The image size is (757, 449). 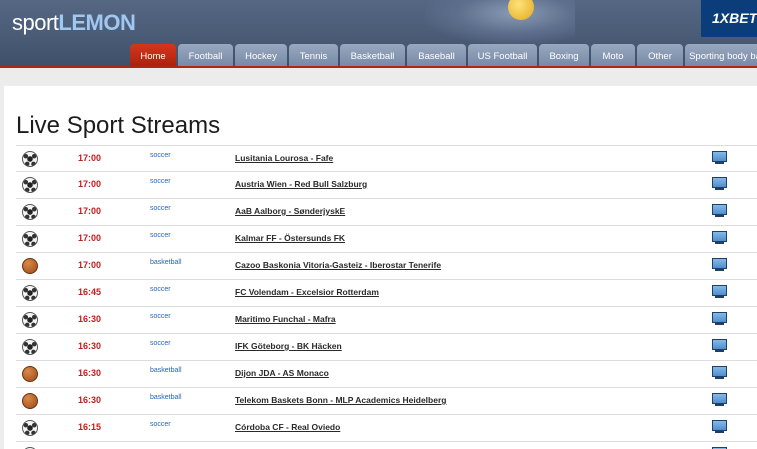 What do you see at coordinates (301, 184) in the screenshot?
I see `event-match-link: Austria Wien - Red Bull Salzburg` at bounding box center [301, 184].